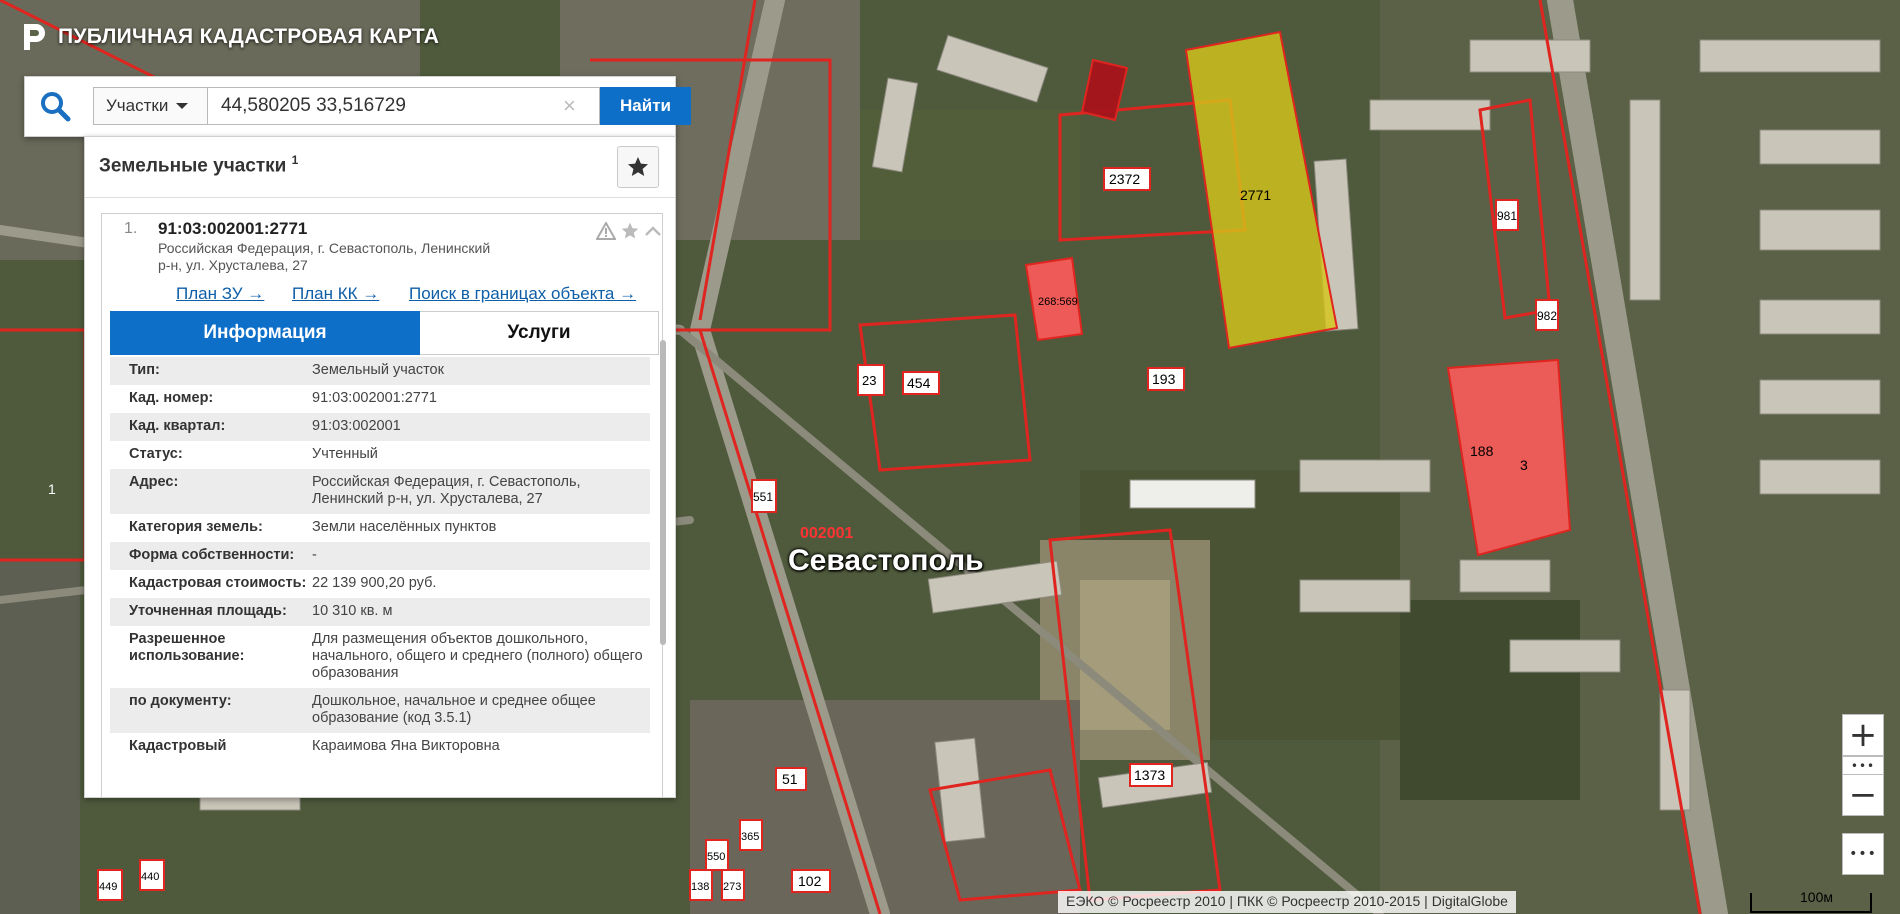  Describe the element at coordinates (314, 555) in the screenshot. I see `row-value: -` at that location.